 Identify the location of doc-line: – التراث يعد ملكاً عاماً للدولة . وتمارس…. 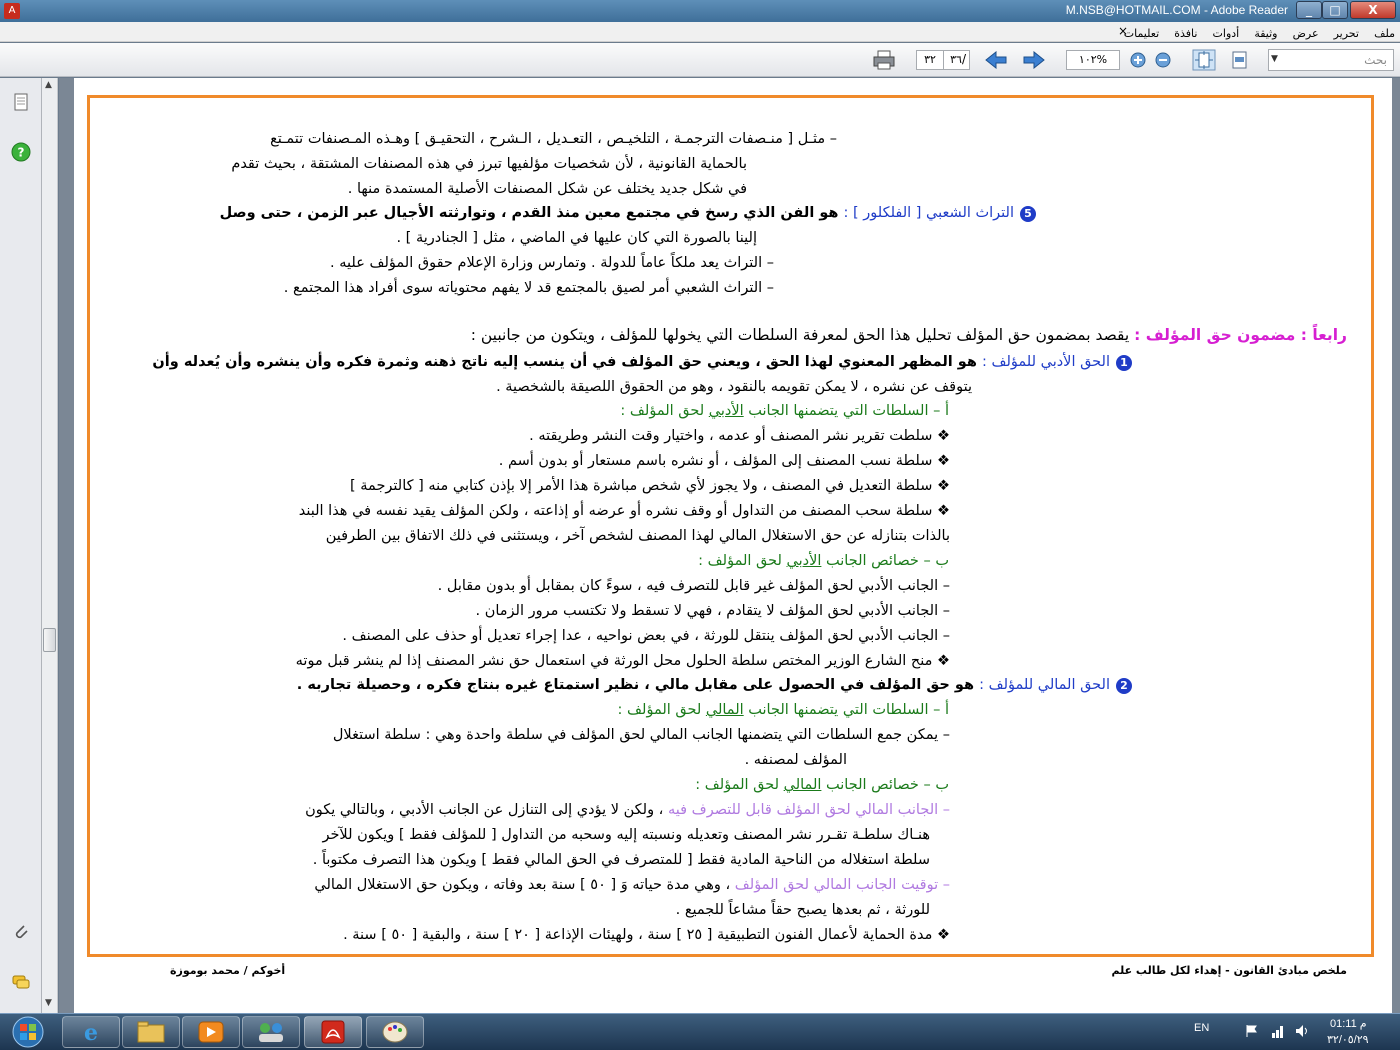
(552, 263).